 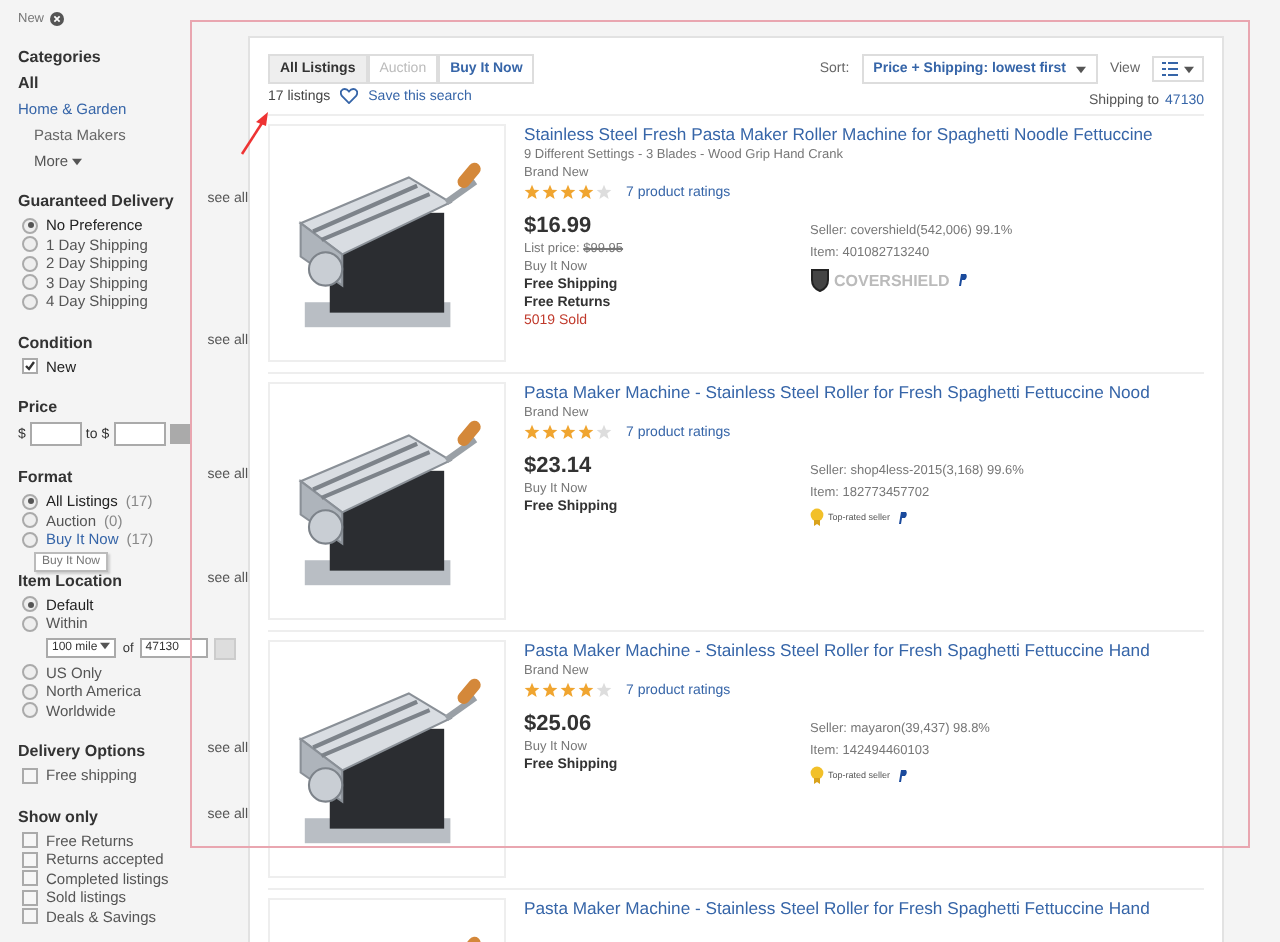 What do you see at coordinates (57, 19) in the screenshot?
I see `close-icon` at bounding box center [57, 19].